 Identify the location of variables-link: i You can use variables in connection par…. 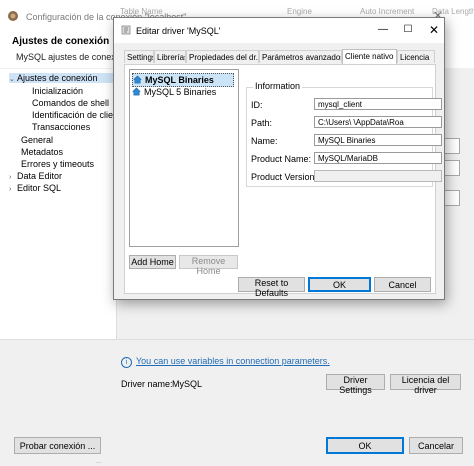
(225, 362).